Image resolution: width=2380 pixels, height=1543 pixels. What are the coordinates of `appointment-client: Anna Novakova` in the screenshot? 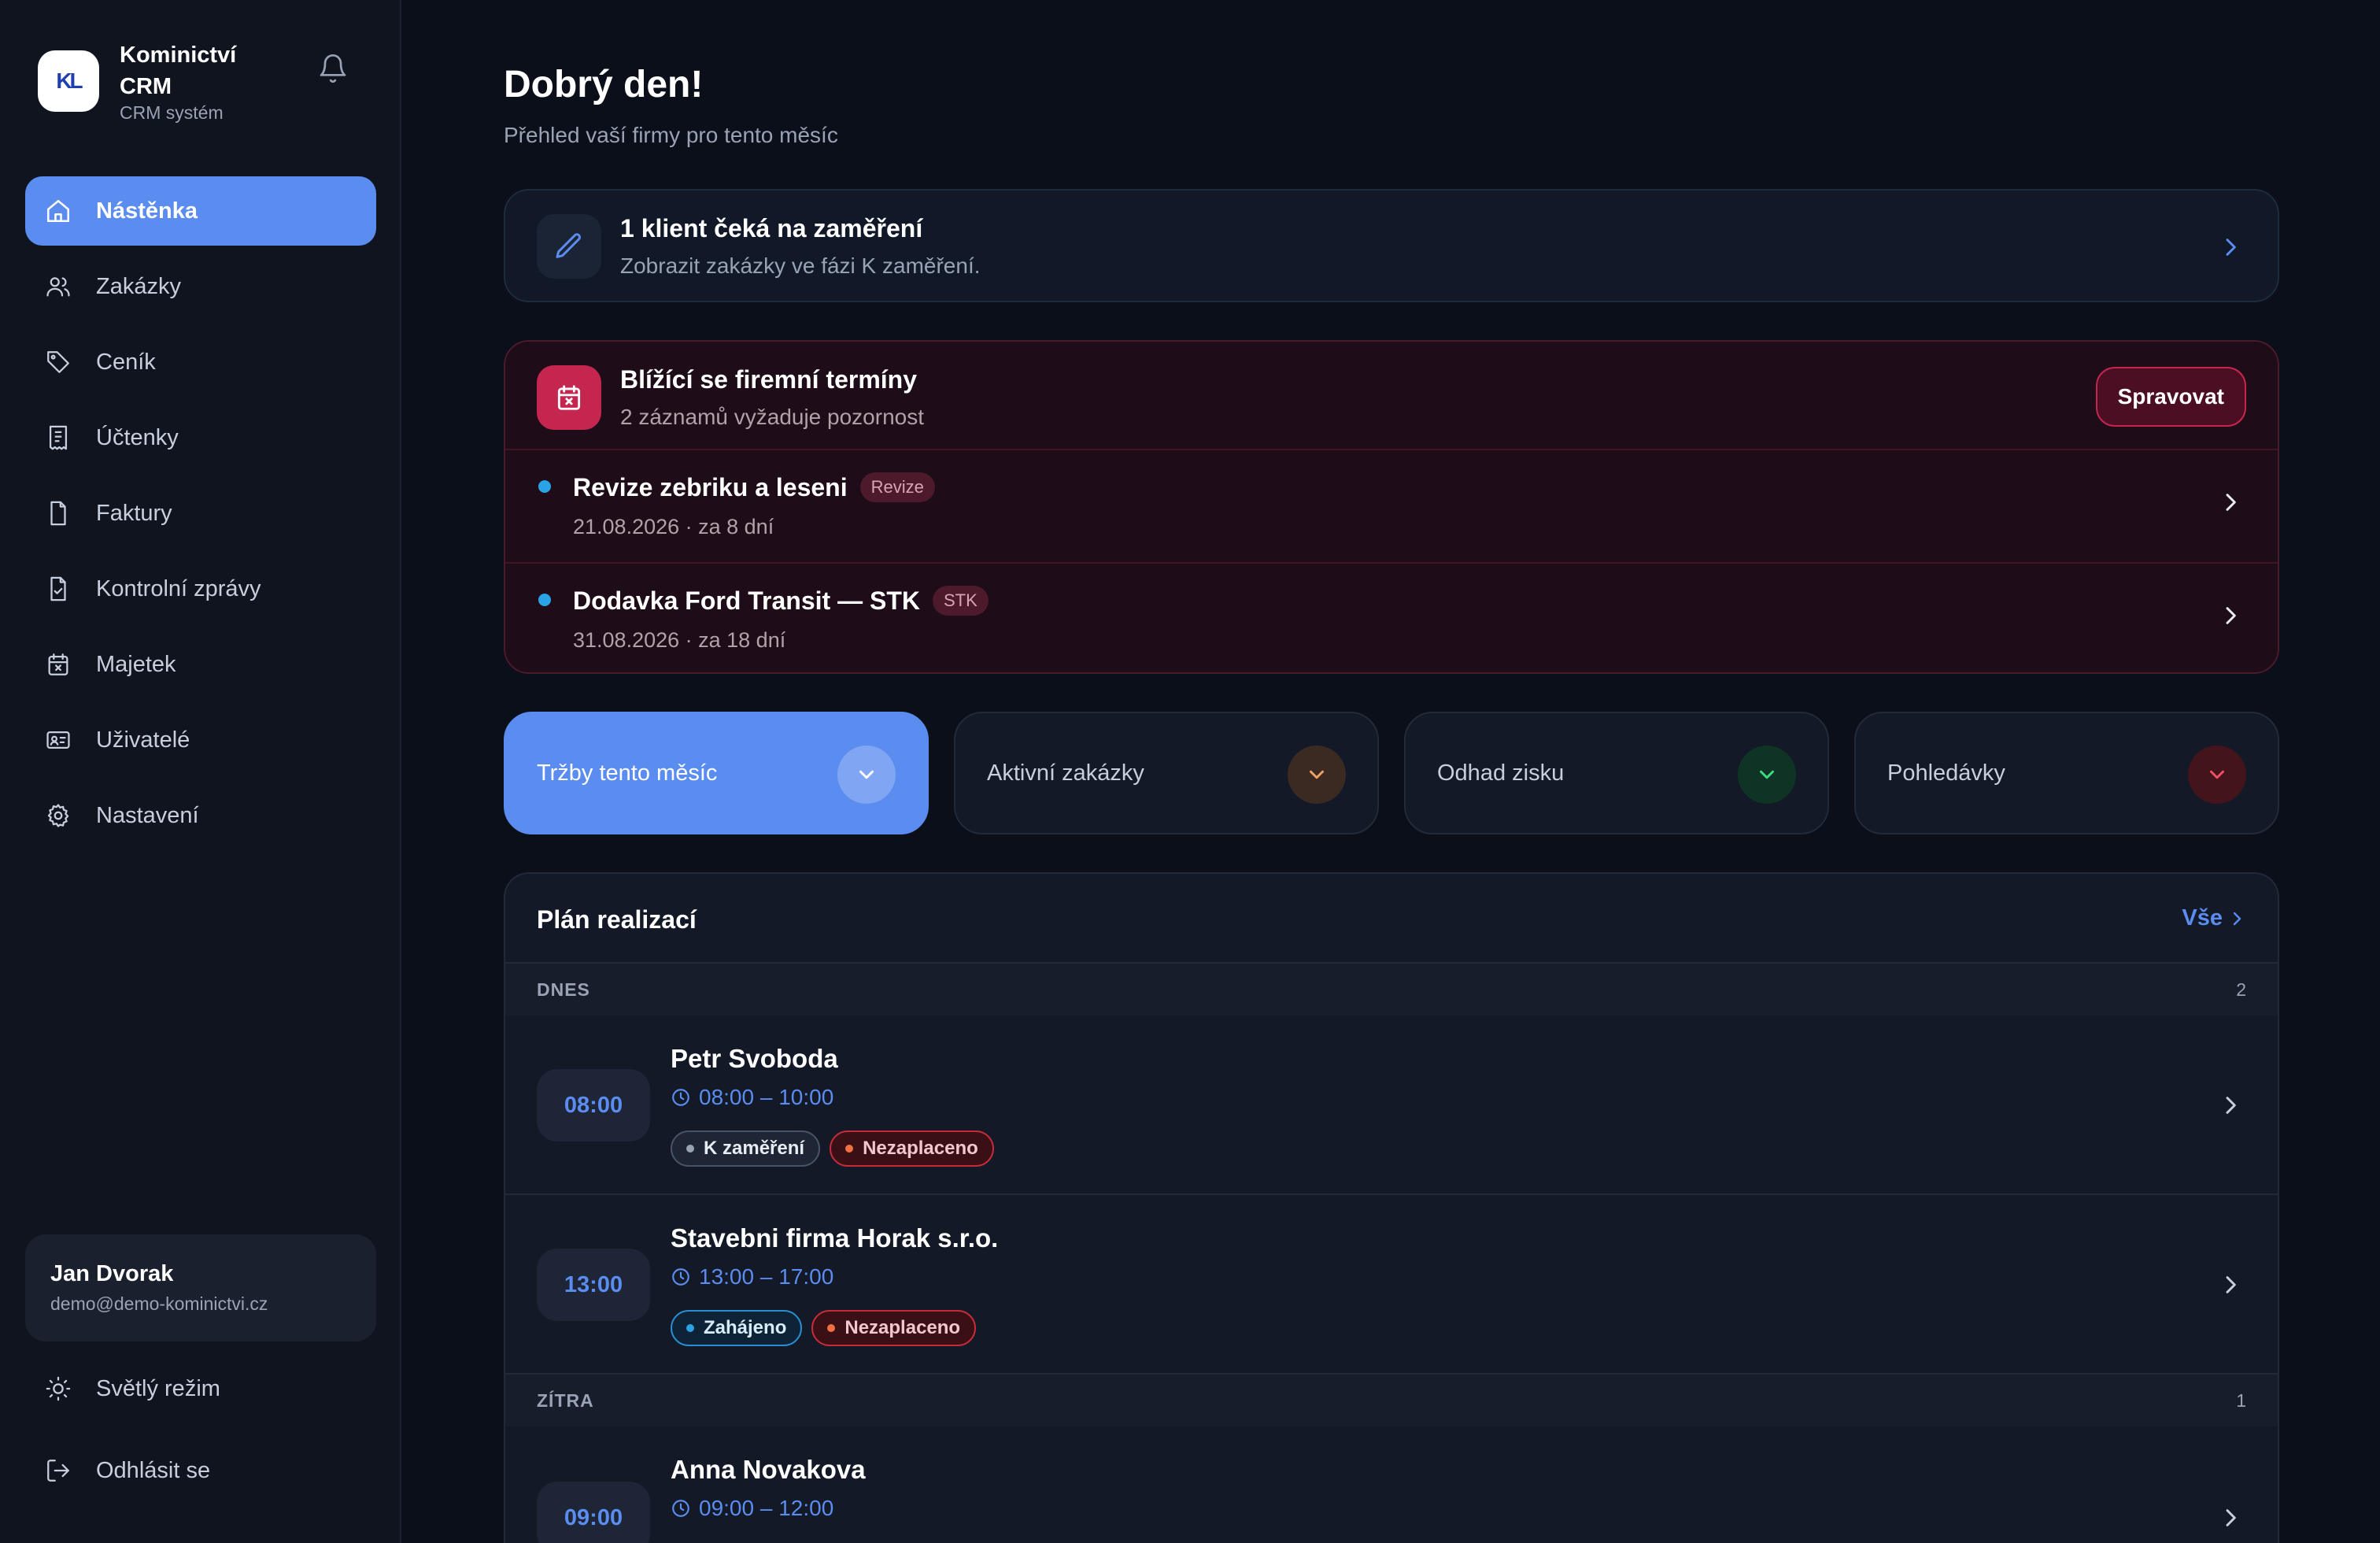 It's located at (768, 1469).